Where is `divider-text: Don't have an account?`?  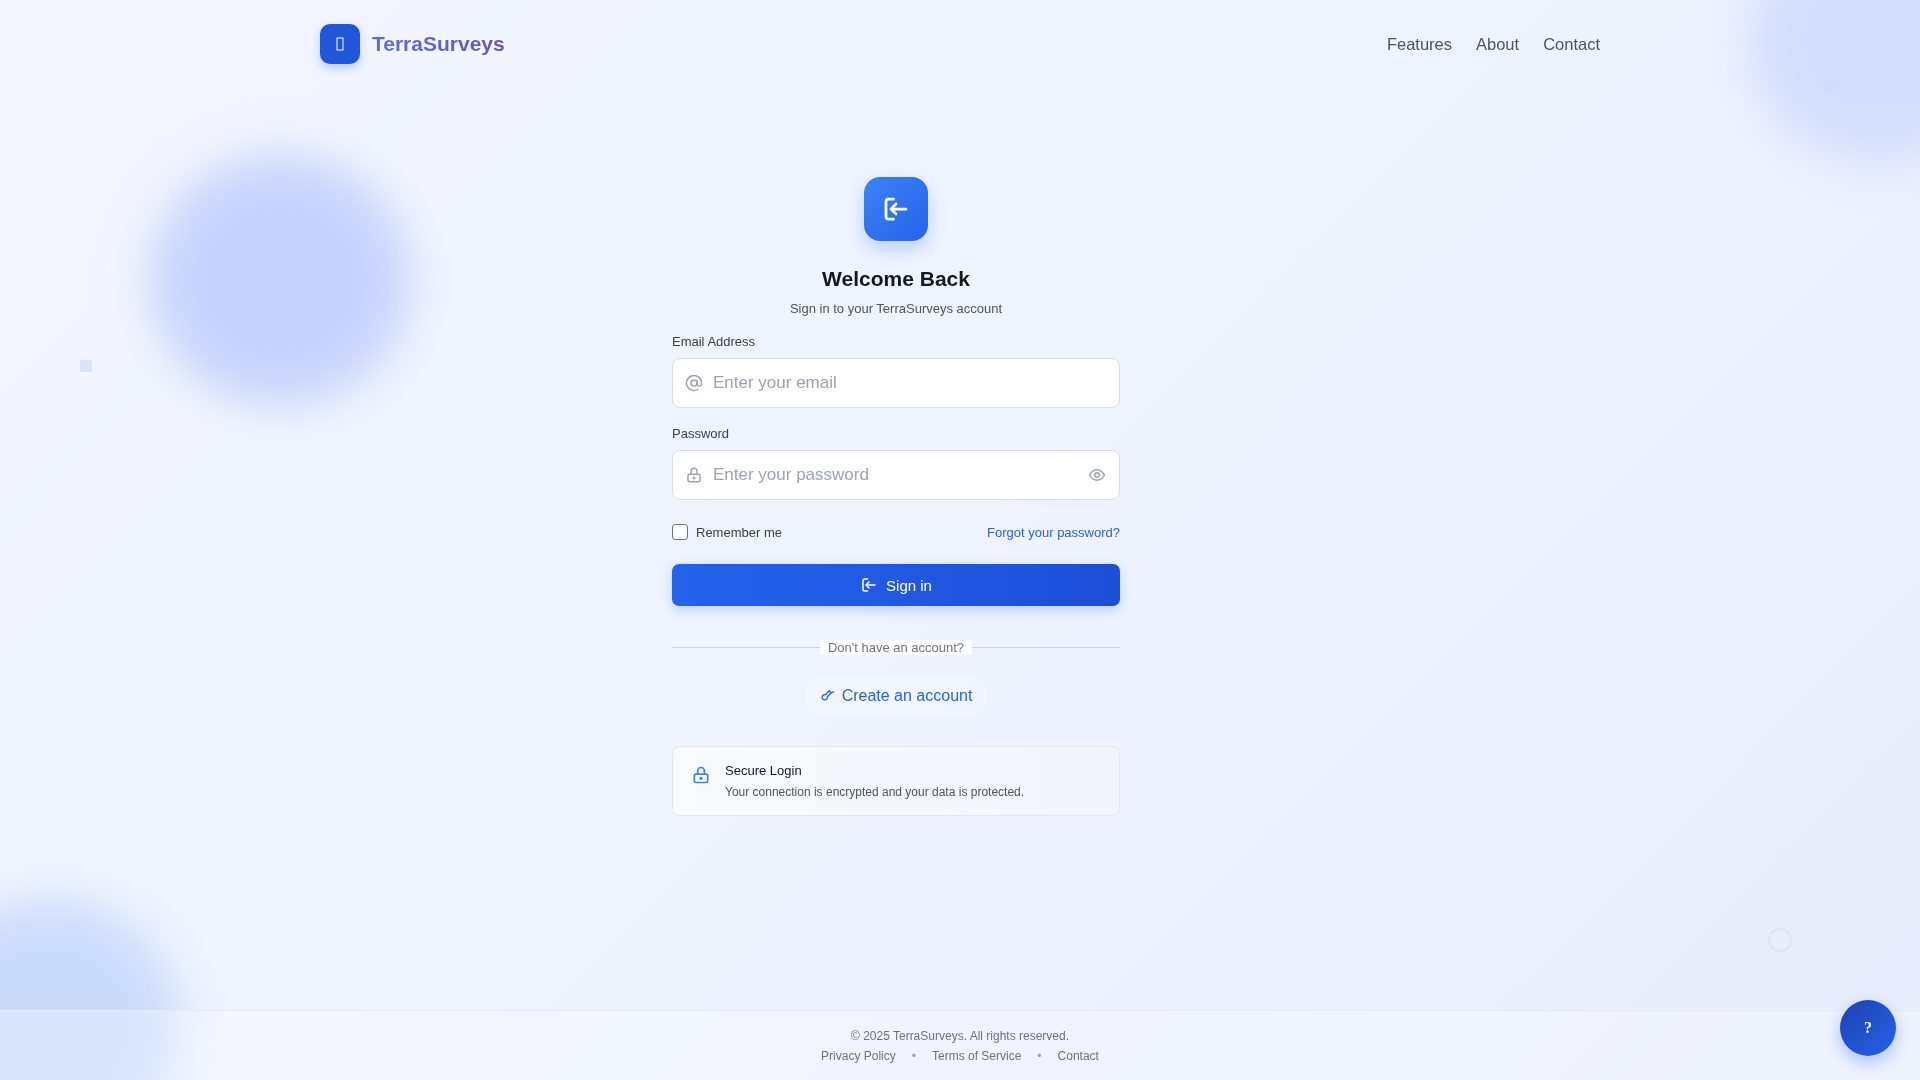
divider-text: Don't have an account? is located at coordinates (896, 647).